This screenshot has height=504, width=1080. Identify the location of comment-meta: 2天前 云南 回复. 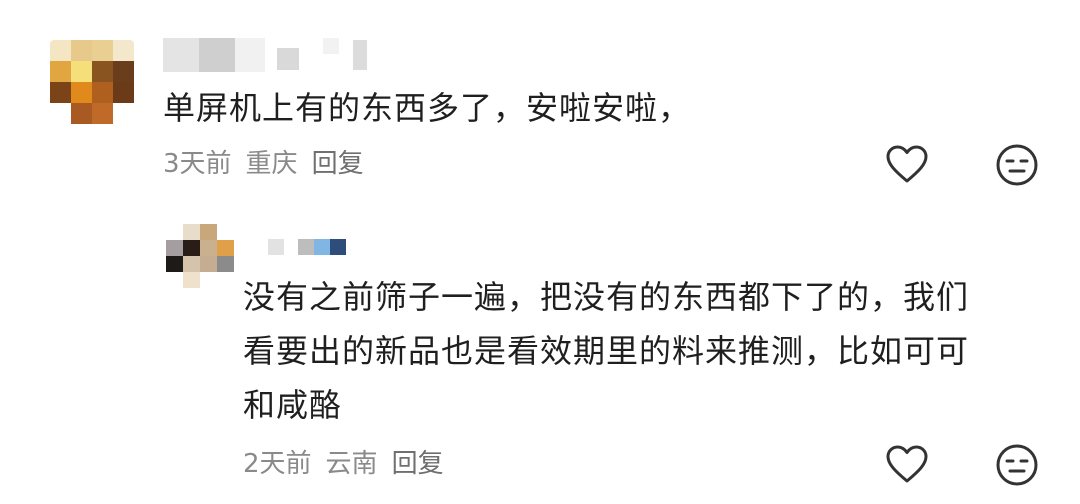
(343, 461).